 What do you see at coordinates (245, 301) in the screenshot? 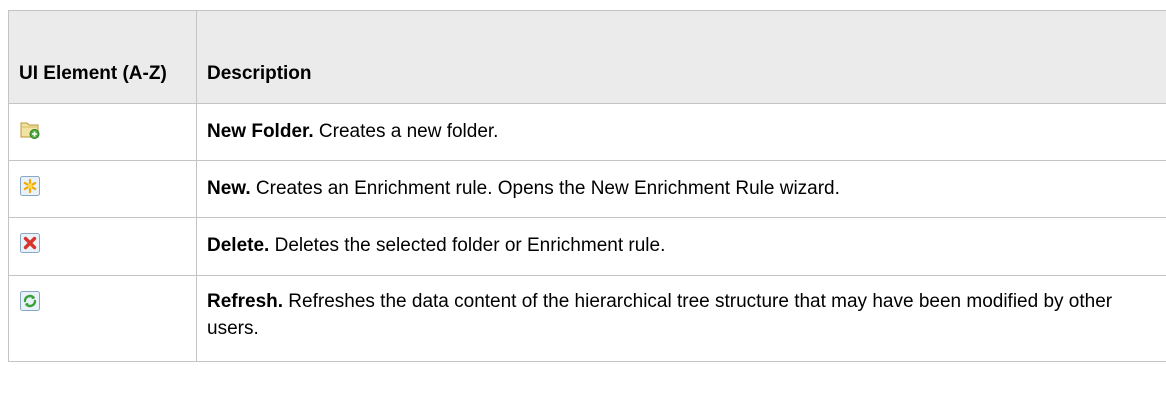
I see `term-label: Refresh.` at bounding box center [245, 301].